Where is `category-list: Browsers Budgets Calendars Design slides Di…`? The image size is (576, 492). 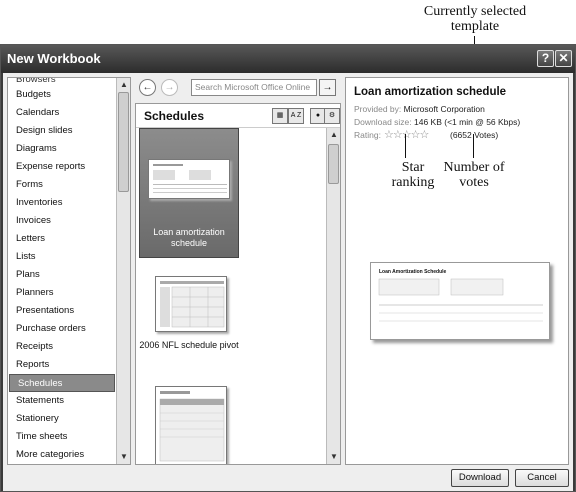 category-list: Browsers Budgets Calendars Design slides Di… is located at coordinates (62, 271).